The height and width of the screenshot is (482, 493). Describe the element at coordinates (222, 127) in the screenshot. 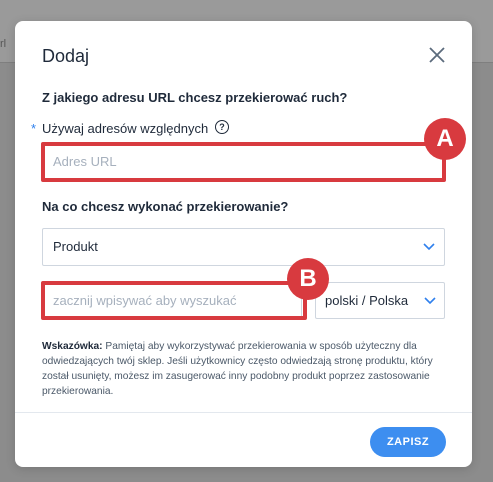

I see `help-icon: ?` at that location.